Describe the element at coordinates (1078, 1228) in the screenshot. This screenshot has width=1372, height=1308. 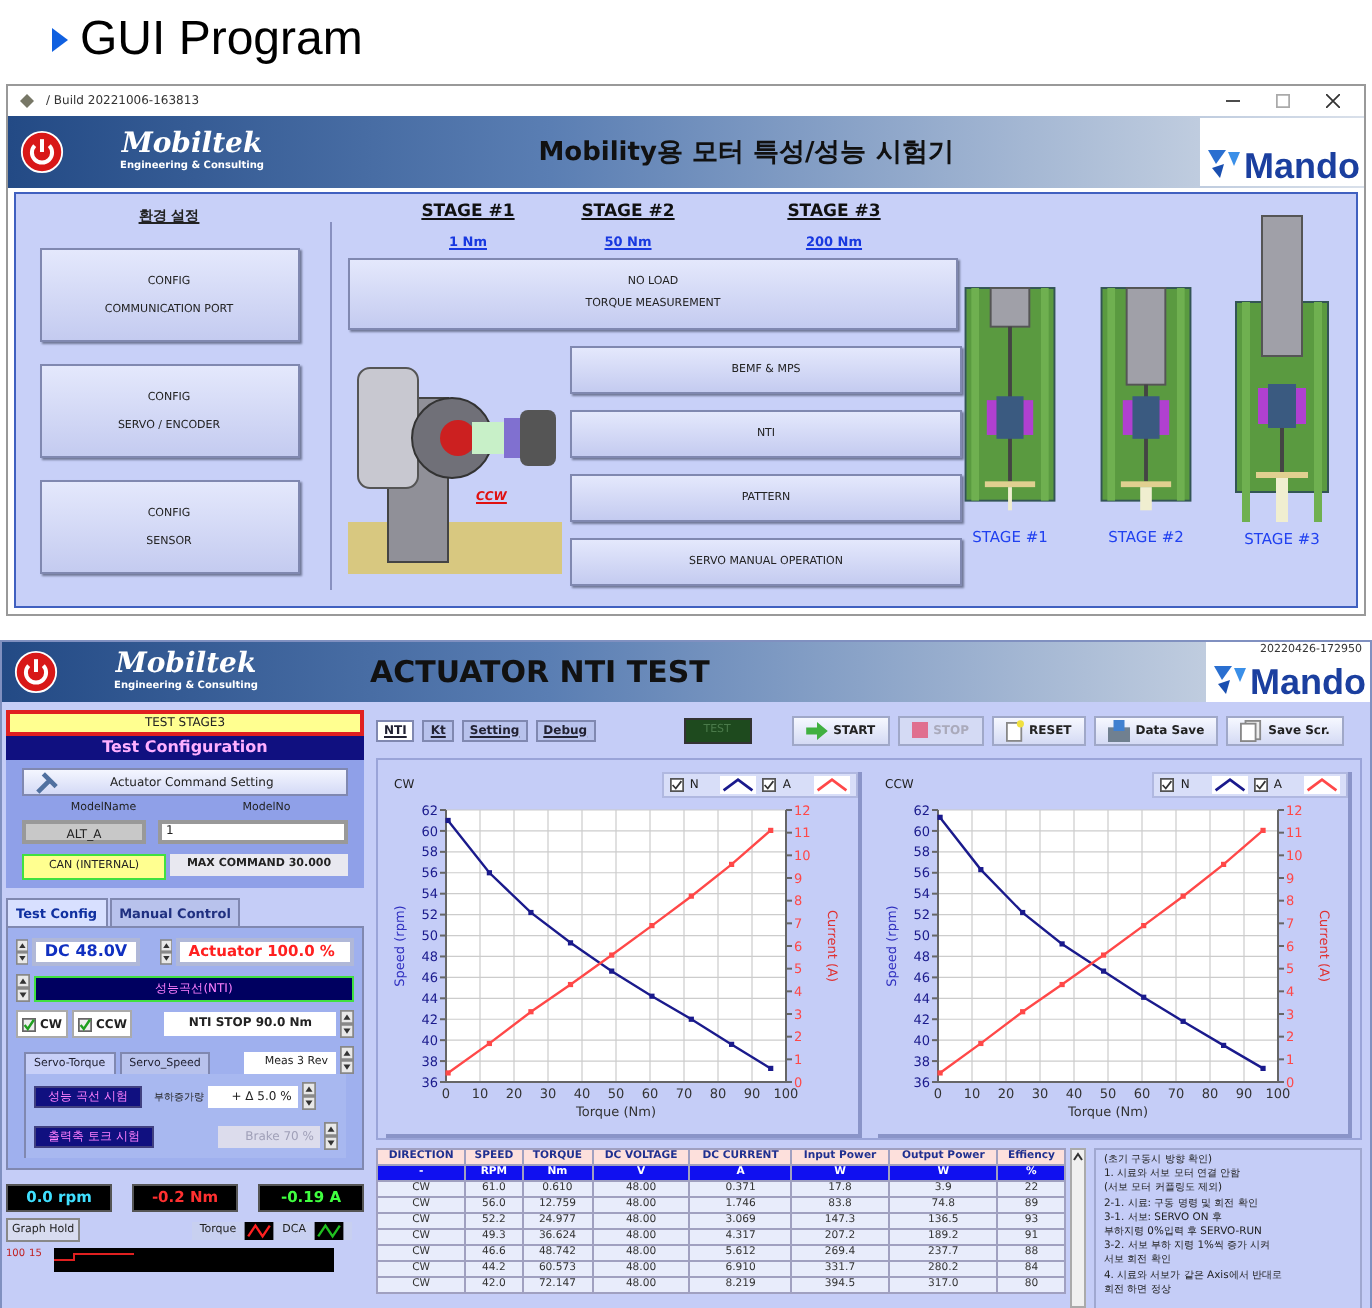
I see `scrollbar` at that location.